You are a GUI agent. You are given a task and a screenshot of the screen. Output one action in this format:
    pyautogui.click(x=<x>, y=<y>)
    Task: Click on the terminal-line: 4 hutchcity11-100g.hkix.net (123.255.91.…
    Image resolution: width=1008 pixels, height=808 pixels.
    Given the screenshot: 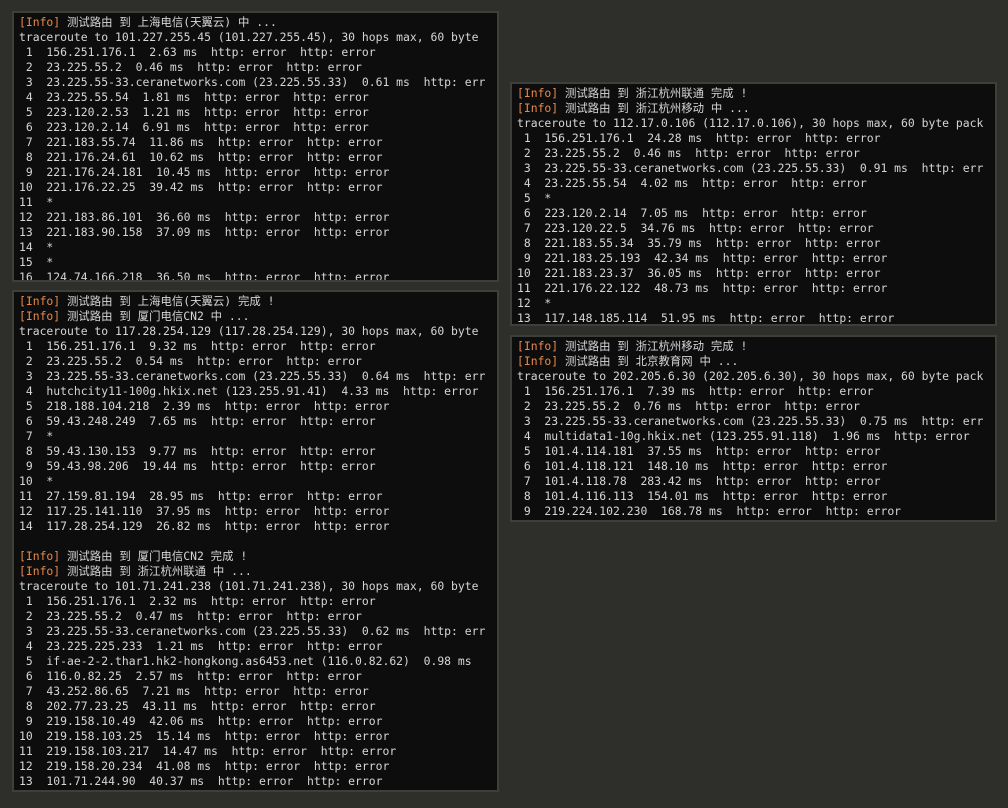 What is the action you would take?
    pyautogui.click(x=258, y=391)
    